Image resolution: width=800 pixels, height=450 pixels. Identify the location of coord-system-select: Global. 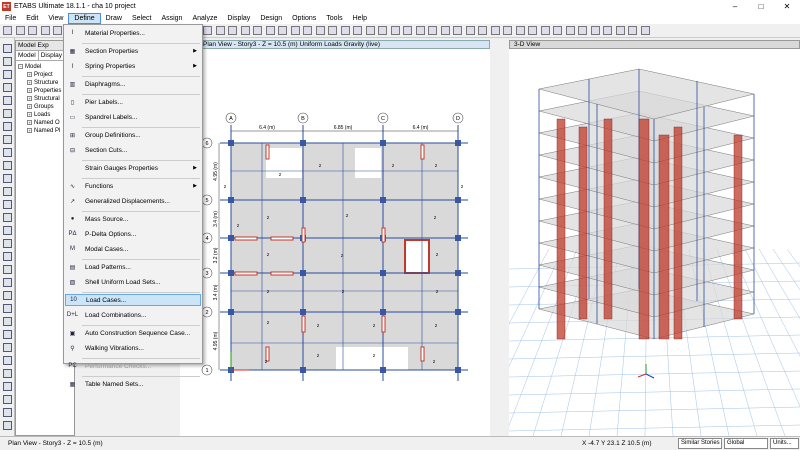
(746, 443).